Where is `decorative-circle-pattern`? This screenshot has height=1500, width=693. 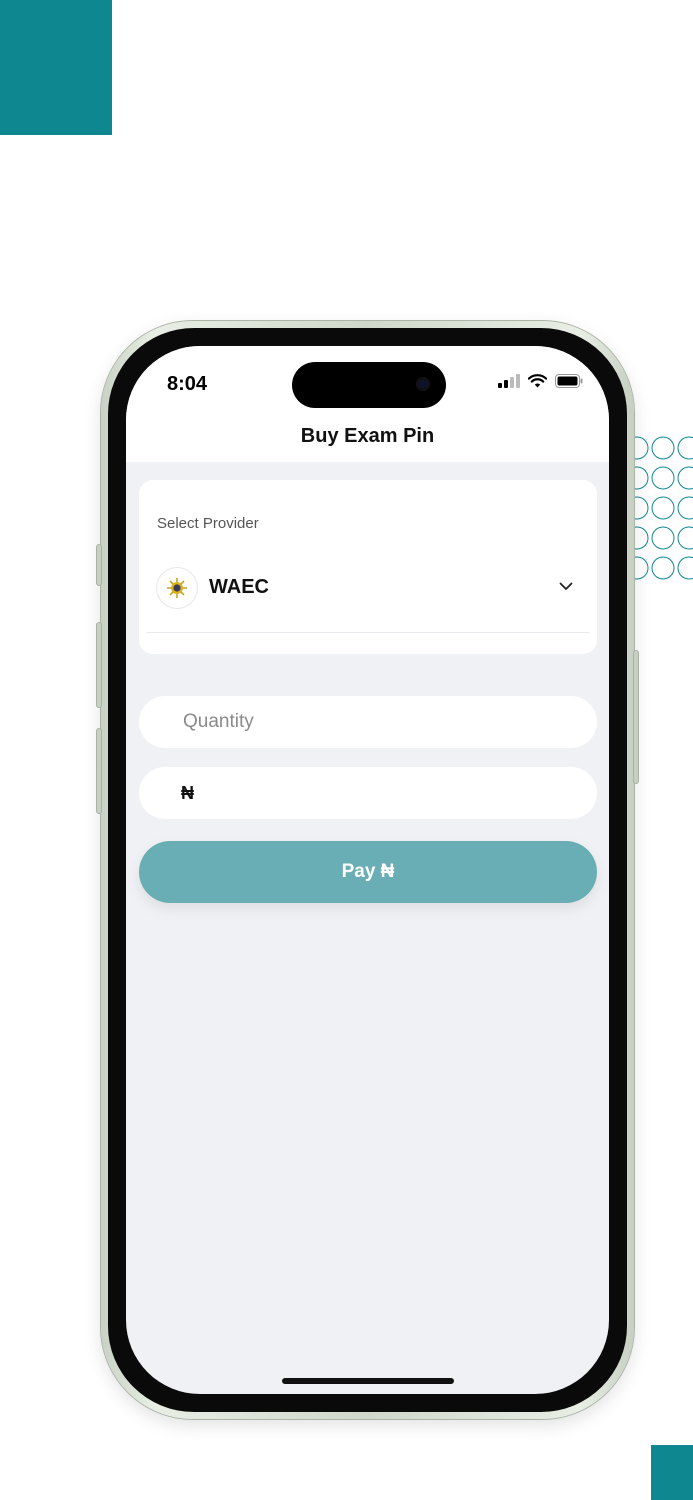
decorative-circle-pattern is located at coordinates (658, 508).